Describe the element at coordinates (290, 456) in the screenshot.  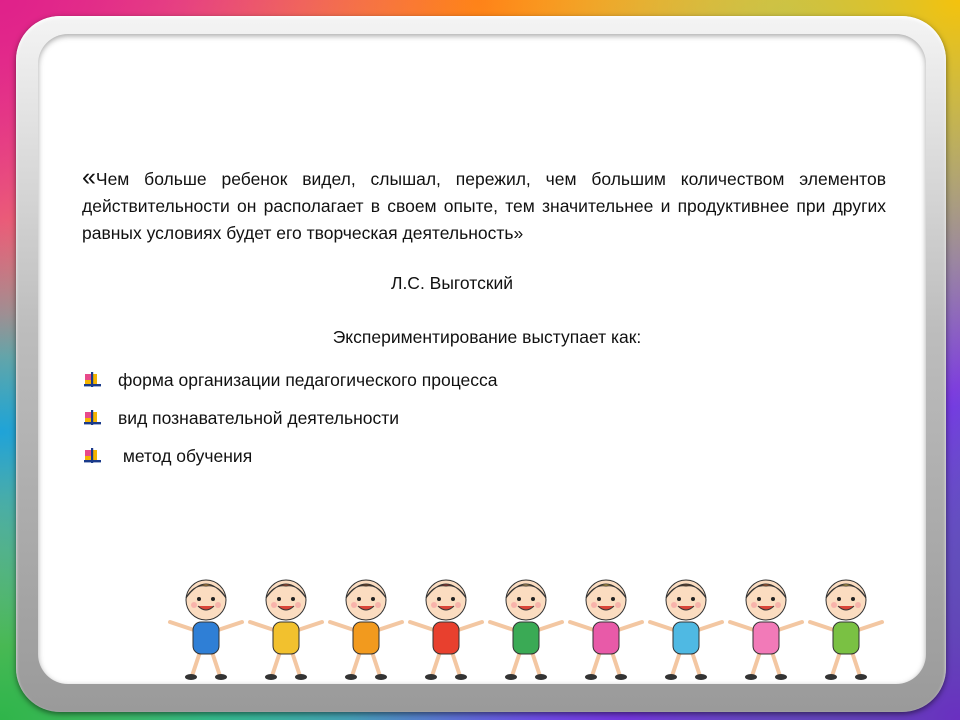
I see `list-item: метод обучения` at that location.